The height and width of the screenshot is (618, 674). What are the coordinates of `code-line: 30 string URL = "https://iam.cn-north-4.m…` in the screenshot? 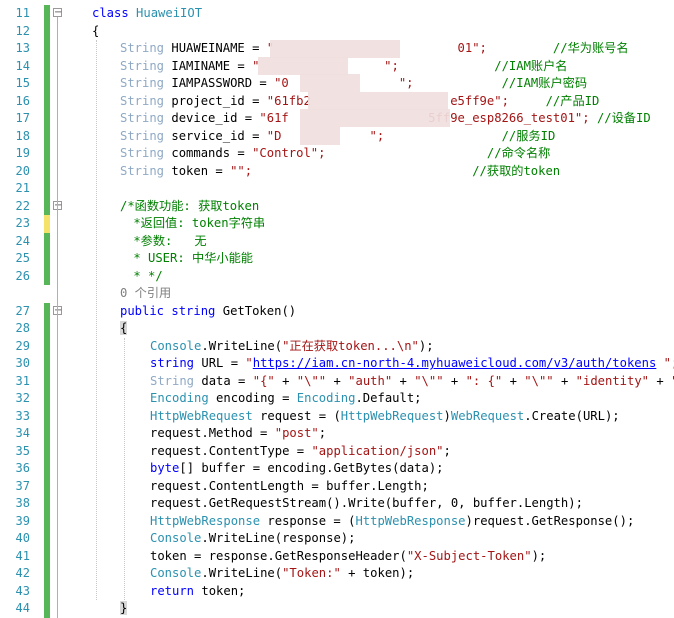 It's located at (337, 364).